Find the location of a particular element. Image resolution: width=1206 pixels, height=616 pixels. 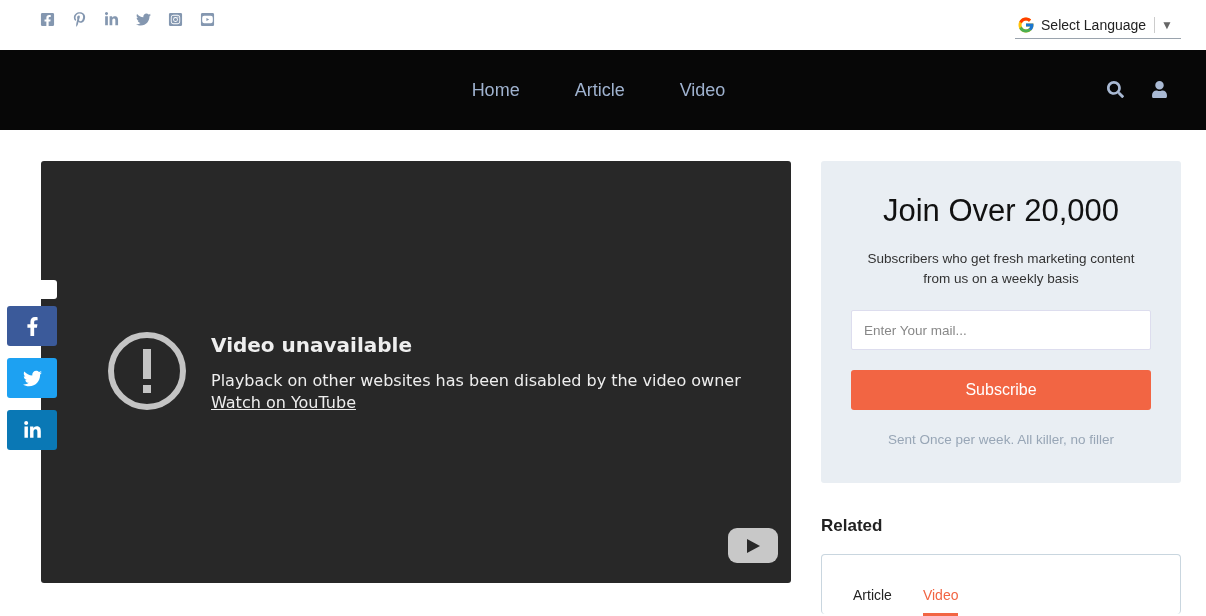

youtube-icon is located at coordinates (207, 19).